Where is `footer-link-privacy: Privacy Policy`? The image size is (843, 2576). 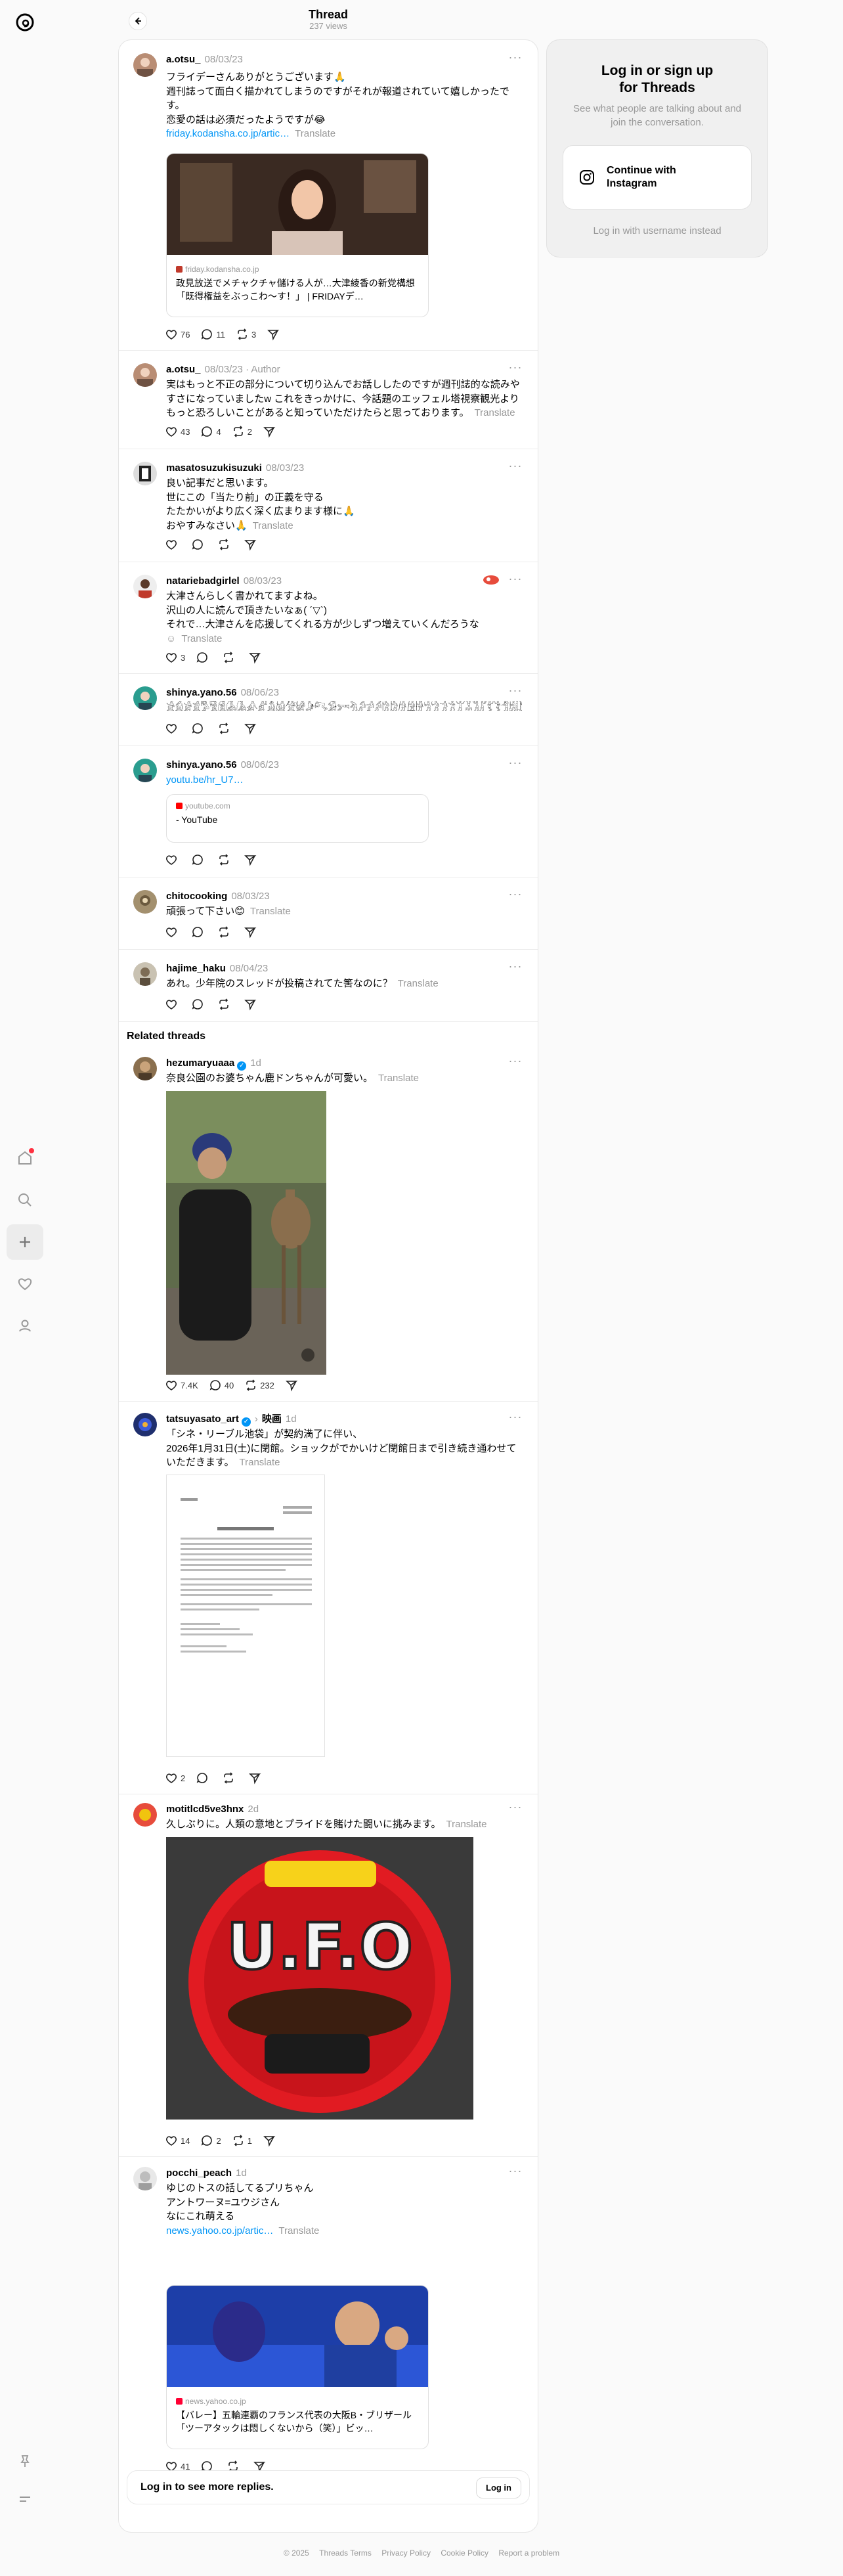 footer-link-privacy: Privacy Policy is located at coordinates (406, 2553).